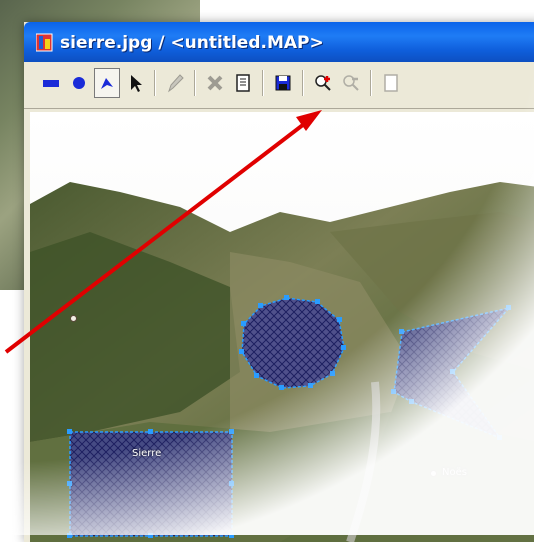 The image size is (534, 542). I want to click on properties-button, so click(243, 83).